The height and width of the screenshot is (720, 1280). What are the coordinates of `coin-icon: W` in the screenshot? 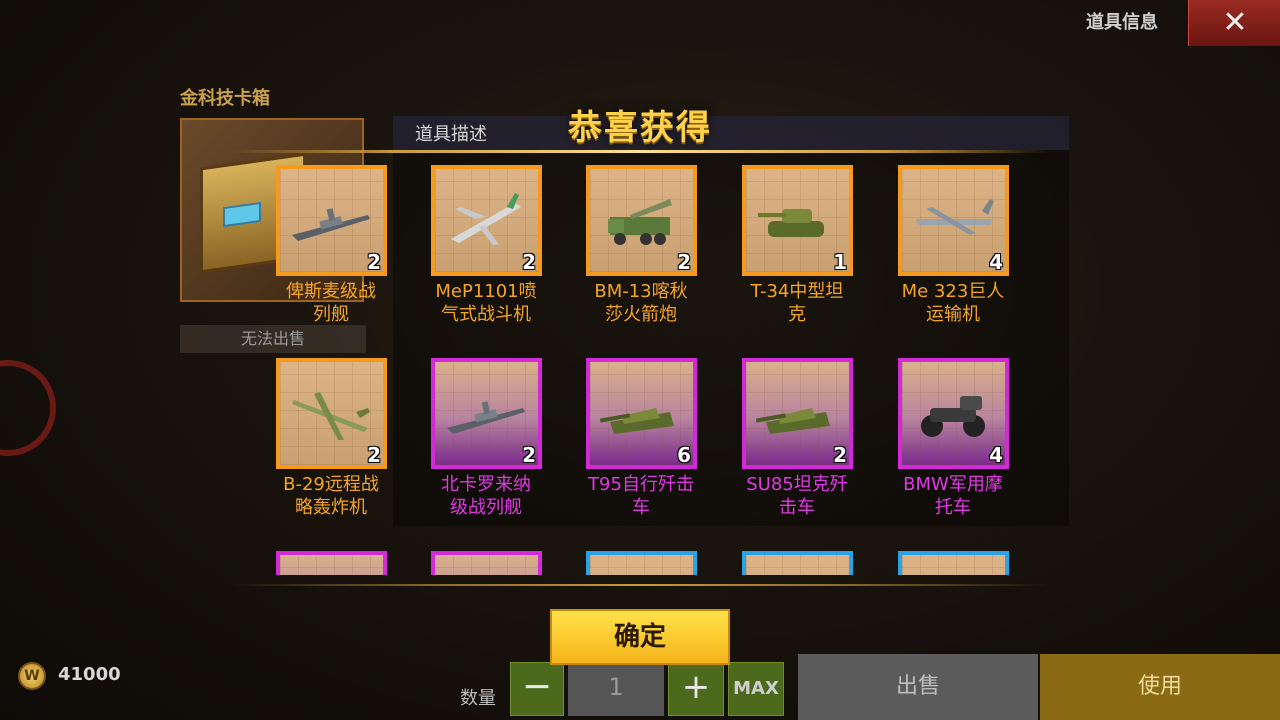 It's located at (32, 676).